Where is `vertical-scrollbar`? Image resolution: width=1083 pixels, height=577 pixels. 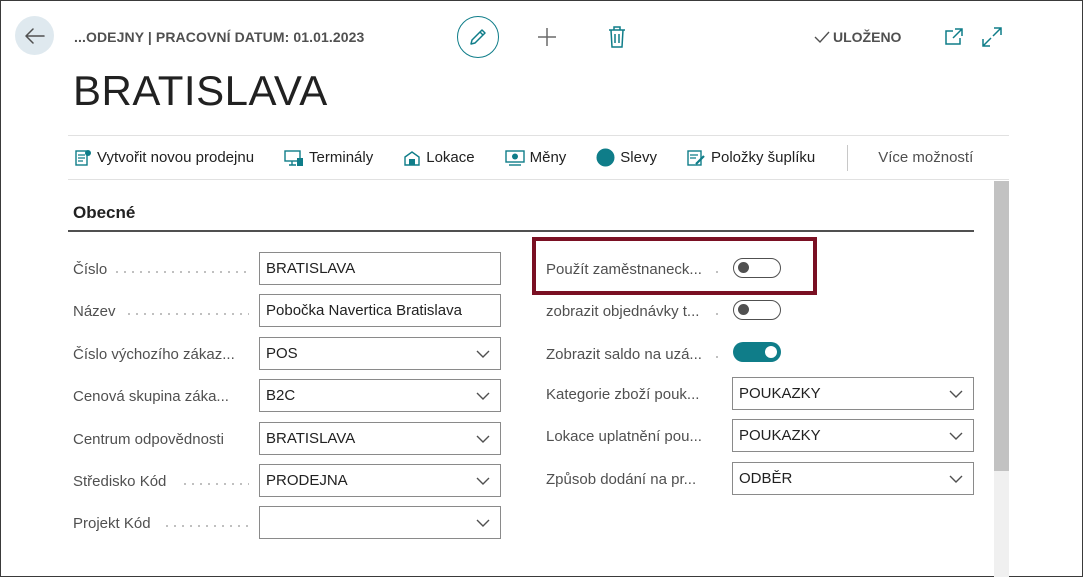
vertical-scrollbar is located at coordinates (1001, 379).